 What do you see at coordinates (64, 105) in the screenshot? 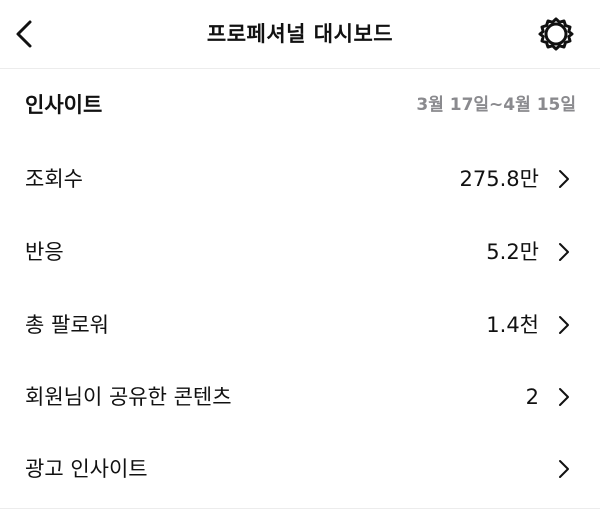
I see `section-title: 인사이트` at bounding box center [64, 105].